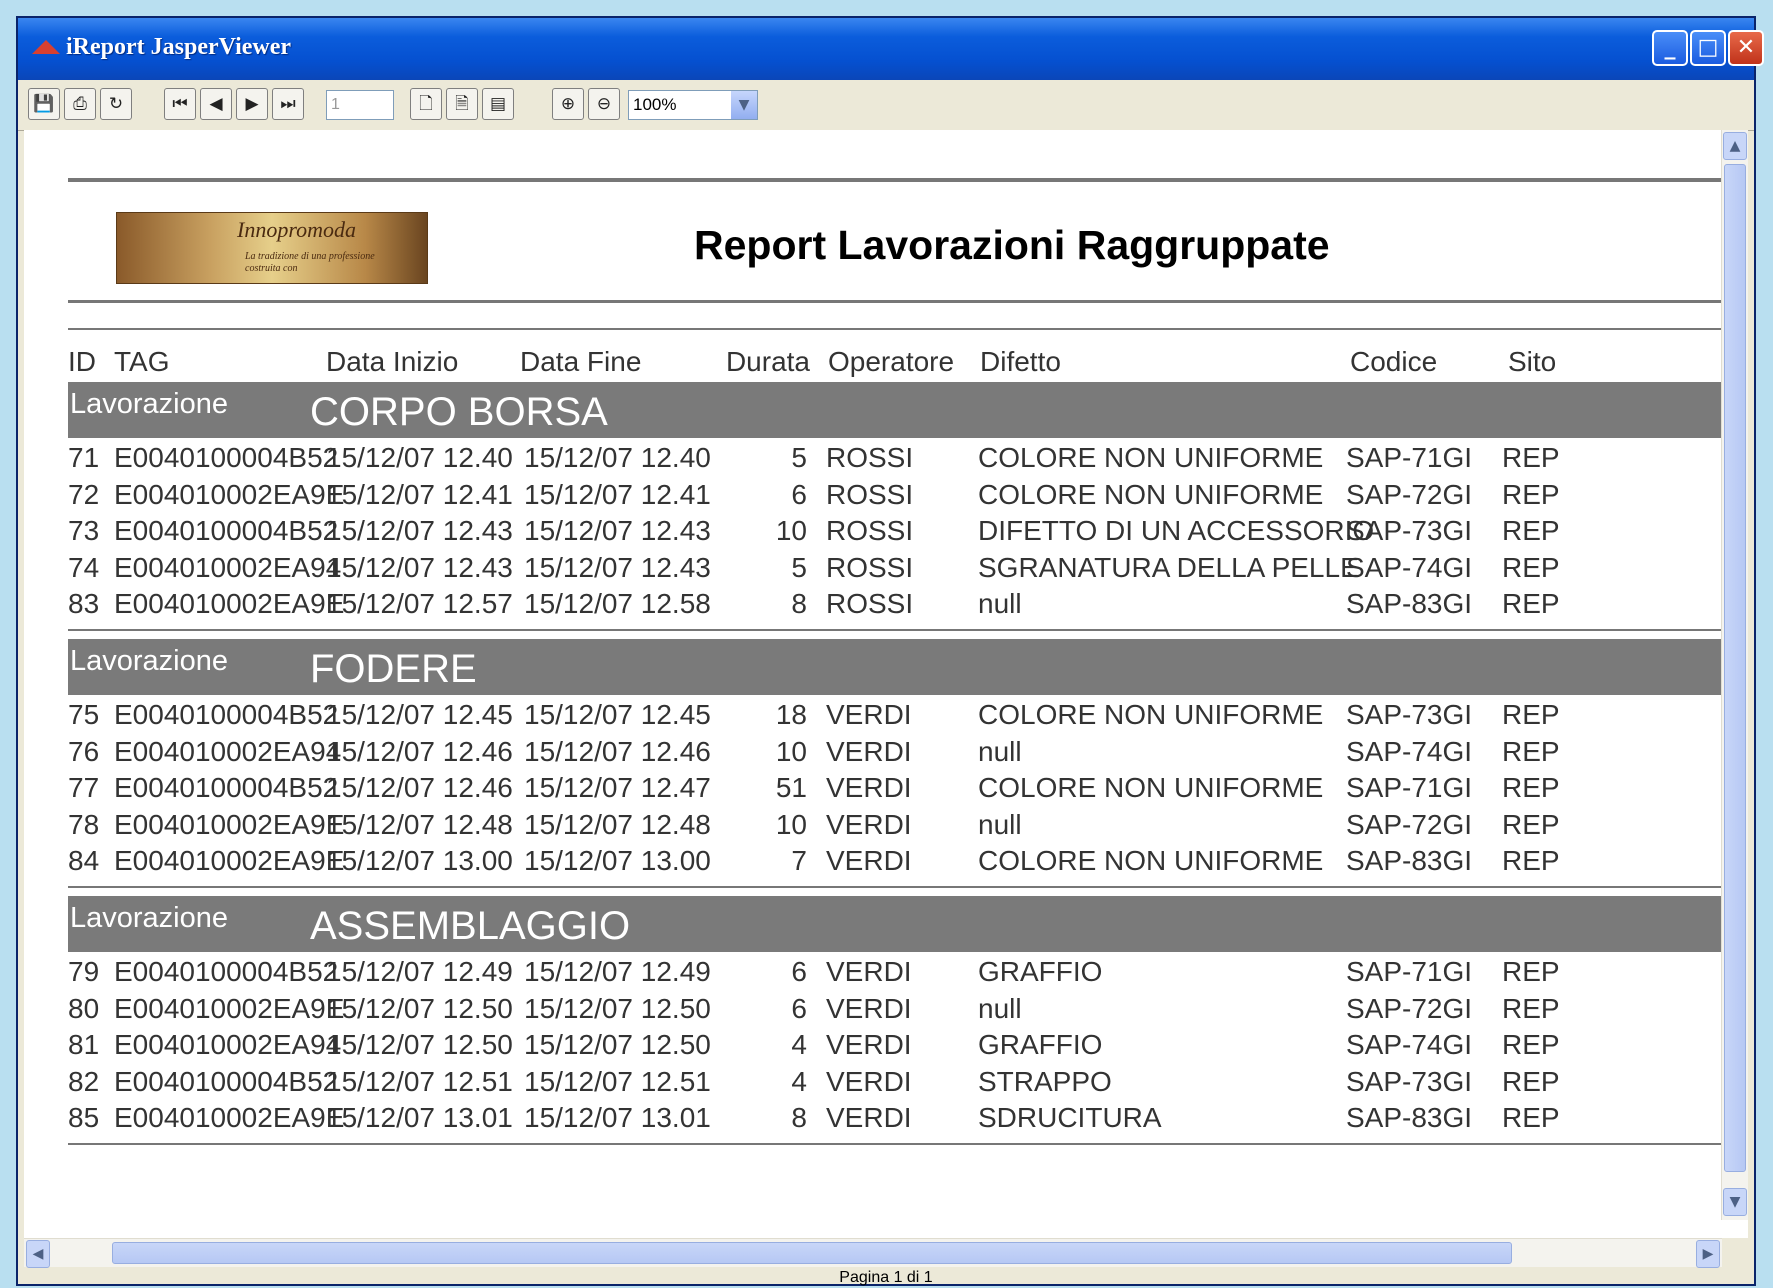 This screenshot has width=1773, height=1288. I want to click on cell-id: 78, so click(84, 824).